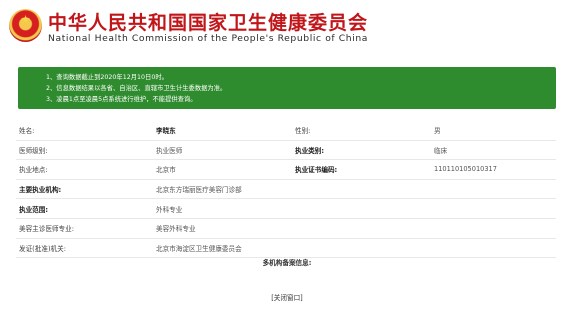 The height and width of the screenshot is (309, 574). I want to click on table-row: 美容主诊医师专业: 美容外科专业, so click(286, 228).